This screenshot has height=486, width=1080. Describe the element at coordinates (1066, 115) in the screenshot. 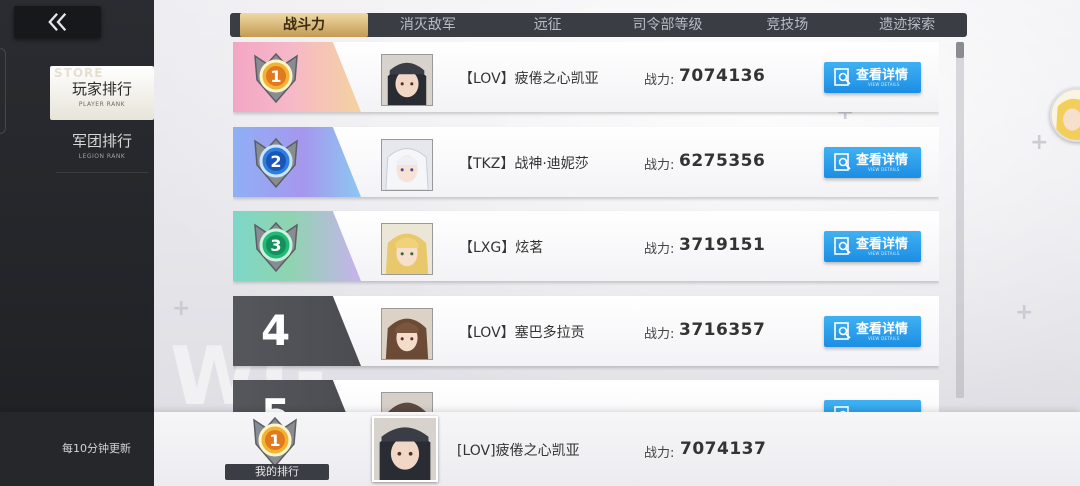

I see `assistant-portrait-icon` at that location.